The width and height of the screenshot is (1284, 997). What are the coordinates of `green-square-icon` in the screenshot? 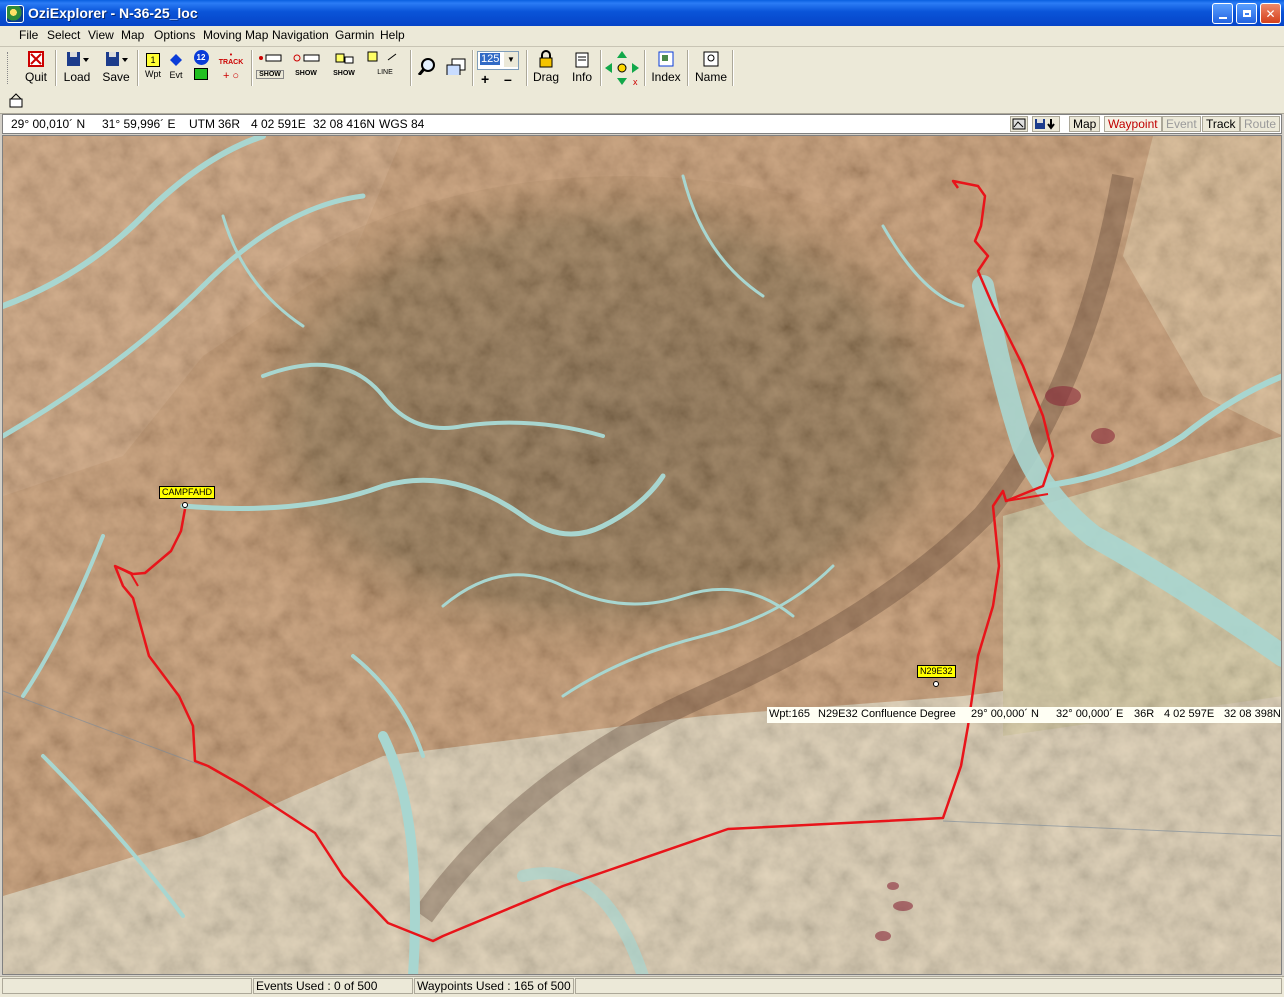 It's located at (201, 74).